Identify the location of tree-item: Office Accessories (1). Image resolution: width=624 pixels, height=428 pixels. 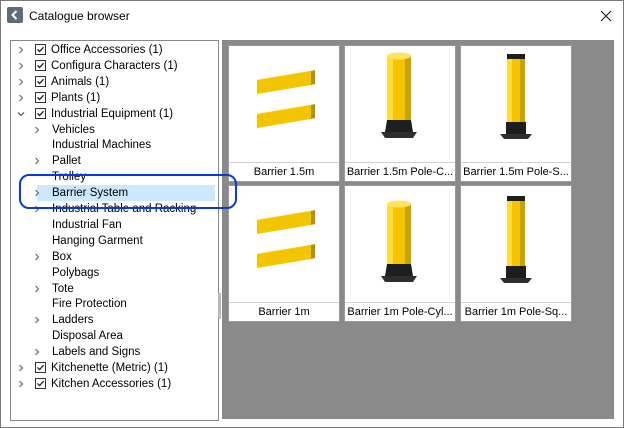
(113, 50).